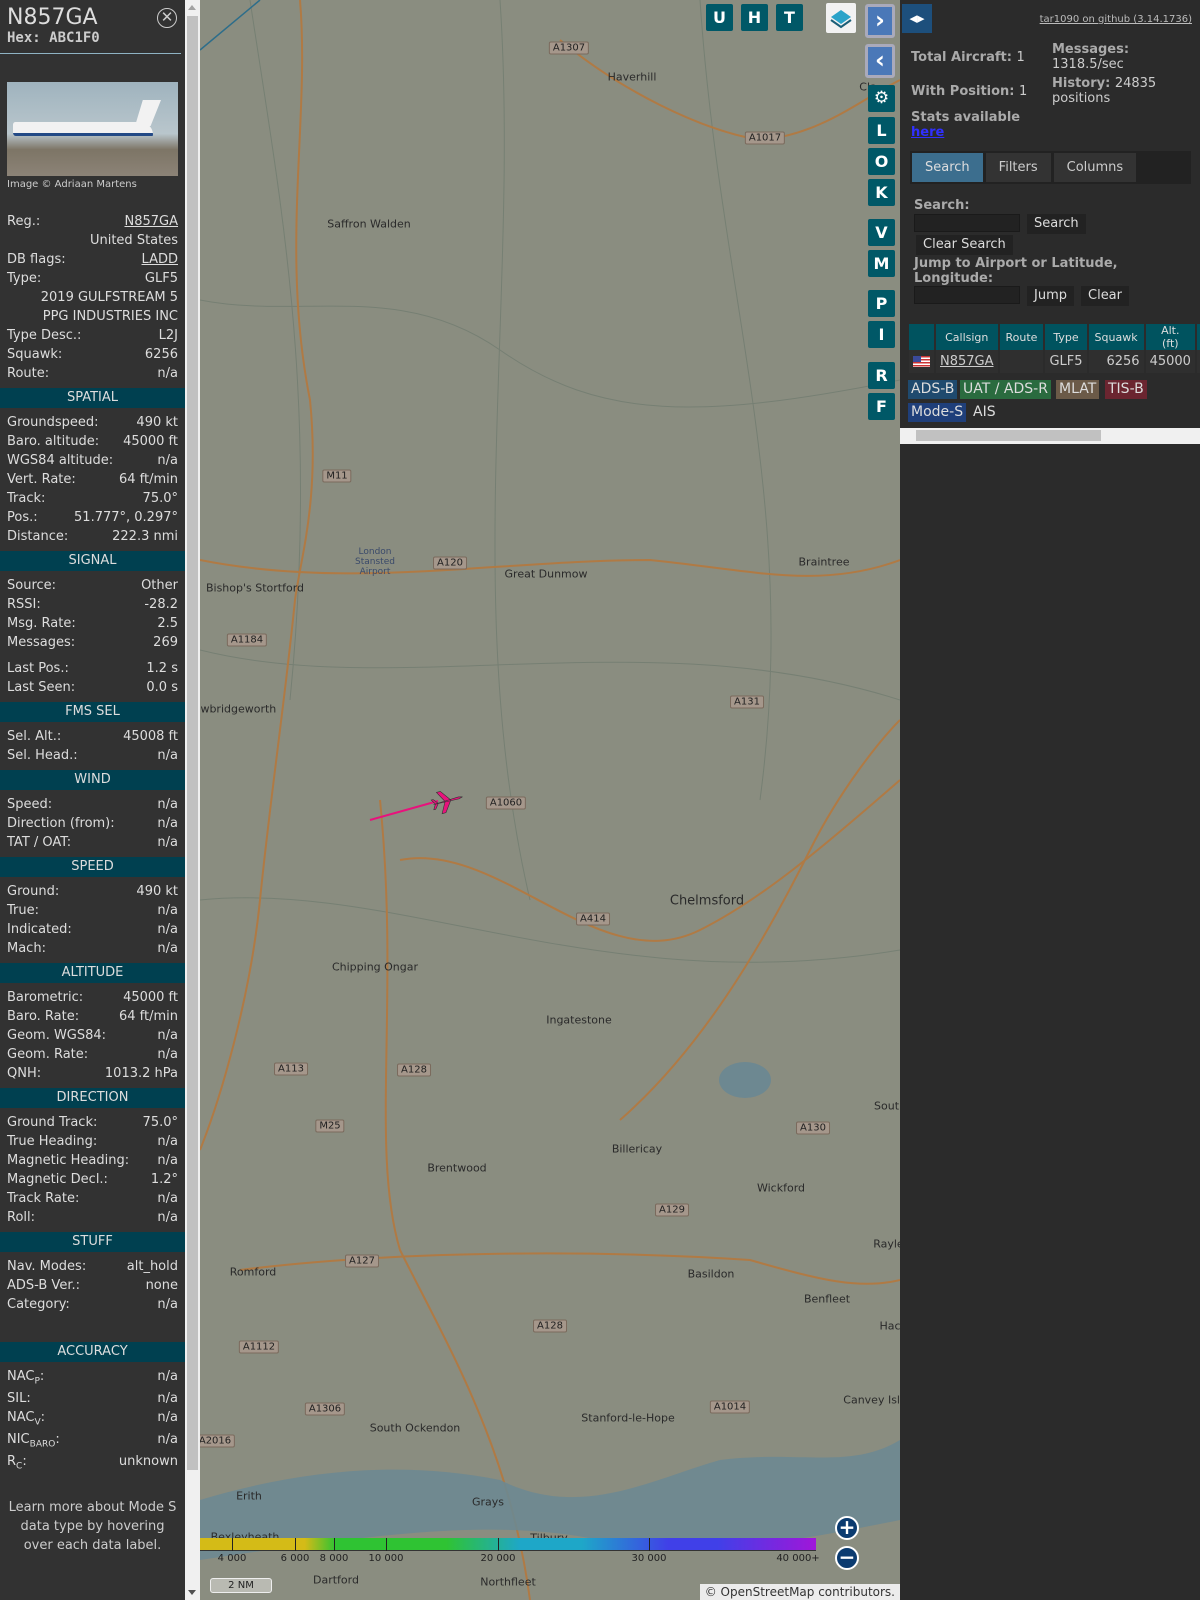  I want to click on detail-row: Barometric: 45000 ft, so click(92, 997).